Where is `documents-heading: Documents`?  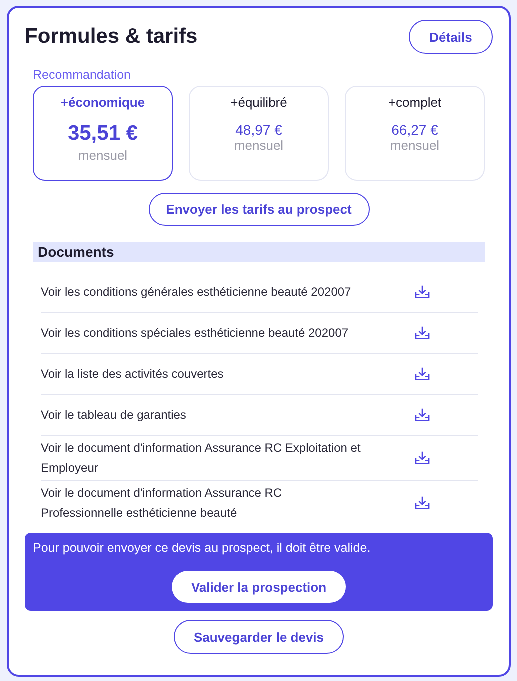 documents-heading: Documents is located at coordinates (259, 252).